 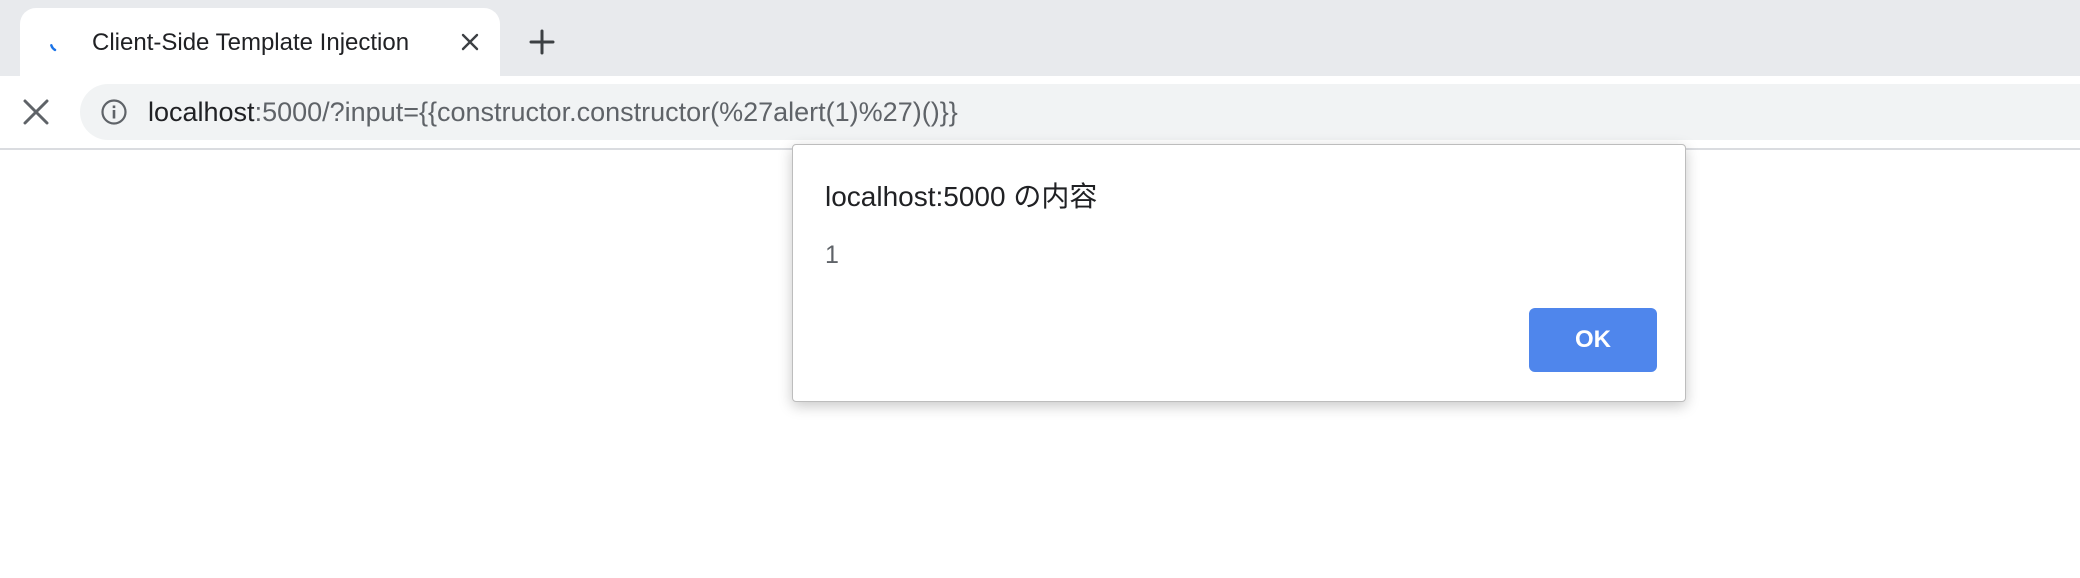 I want to click on plus-icon, so click(x=542, y=42).